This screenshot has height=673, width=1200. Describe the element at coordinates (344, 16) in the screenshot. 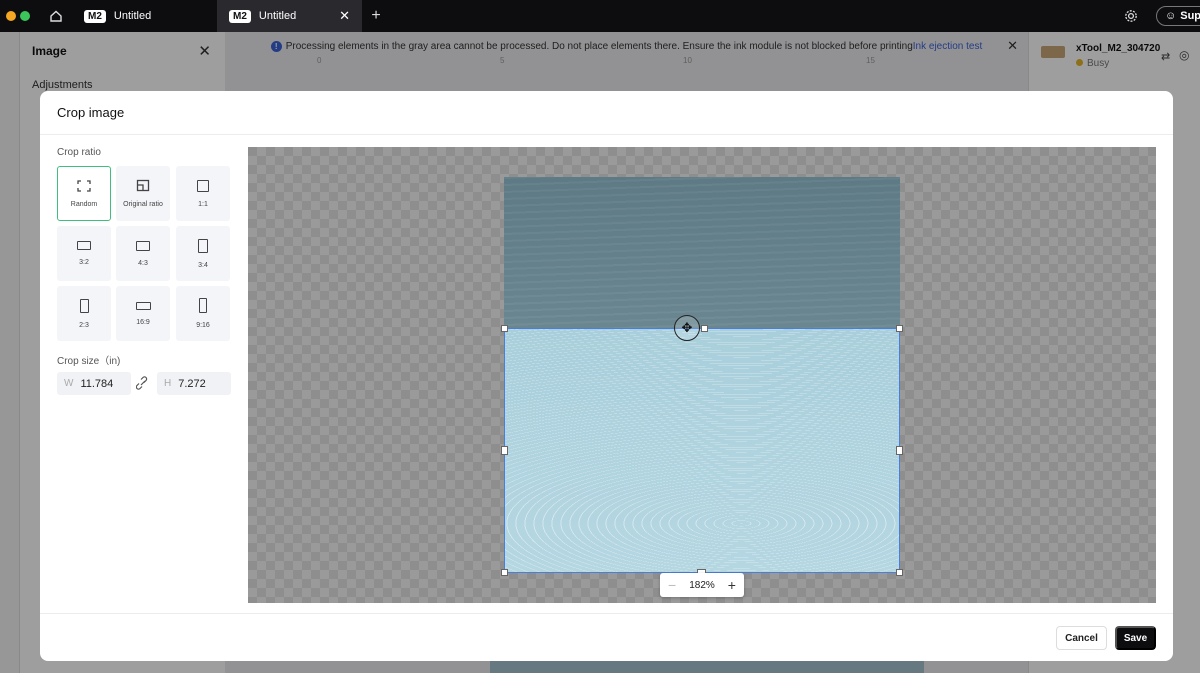

I see `close-tab-icon: ✕` at that location.